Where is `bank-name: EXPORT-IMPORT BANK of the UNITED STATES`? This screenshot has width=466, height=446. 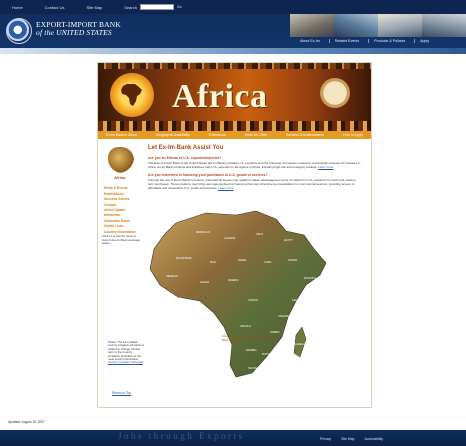 bank-name: EXPORT-IMPORT BANK of the UNITED STATES is located at coordinates (78, 29).